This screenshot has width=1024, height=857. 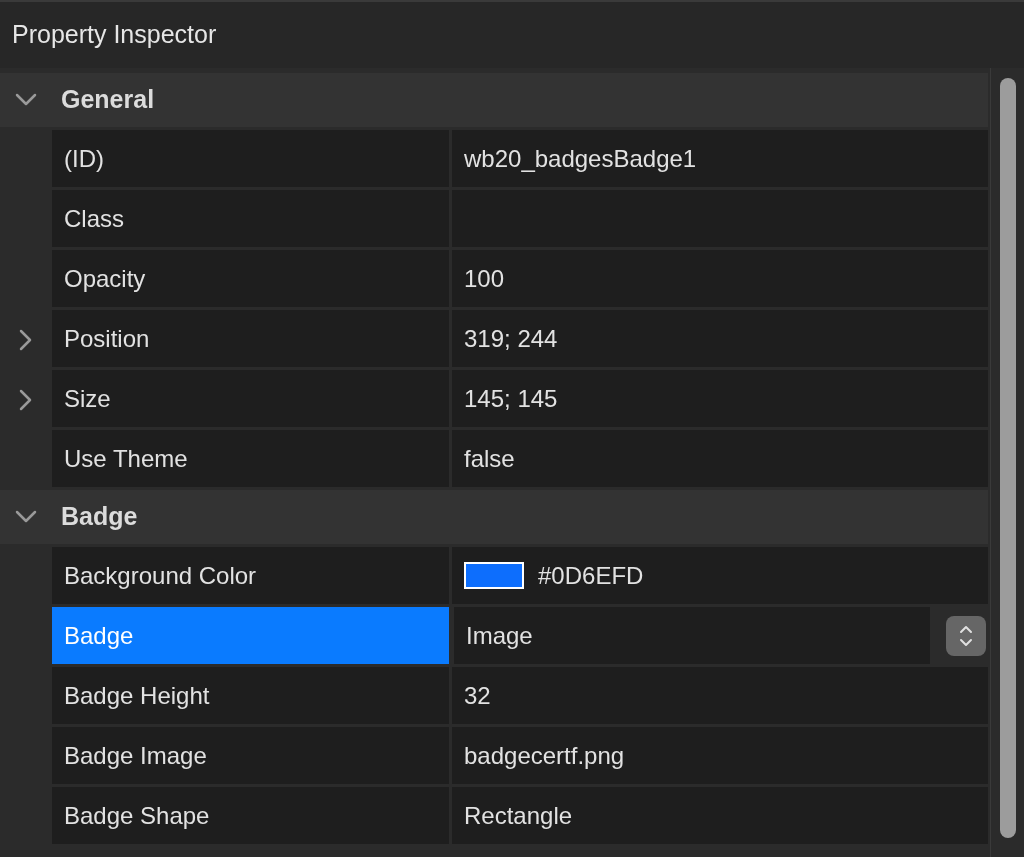 I want to click on stepper-icon, so click(x=966, y=635).